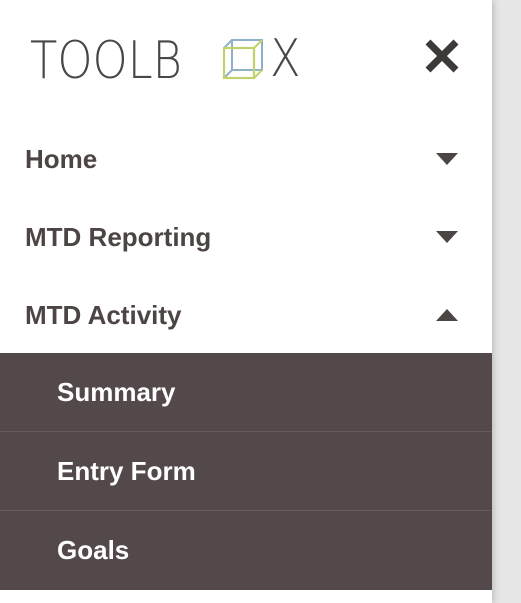  What do you see at coordinates (116, 392) in the screenshot?
I see `submenu-item-label: Summary` at bounding box center [116, 392].